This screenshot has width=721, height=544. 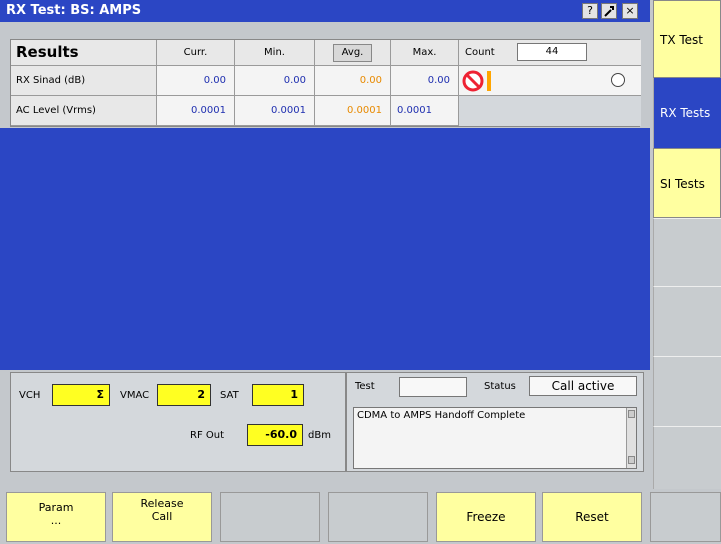 I want to click on window-title: RX Test: BS: AMPS, so click(x=74, y=10).